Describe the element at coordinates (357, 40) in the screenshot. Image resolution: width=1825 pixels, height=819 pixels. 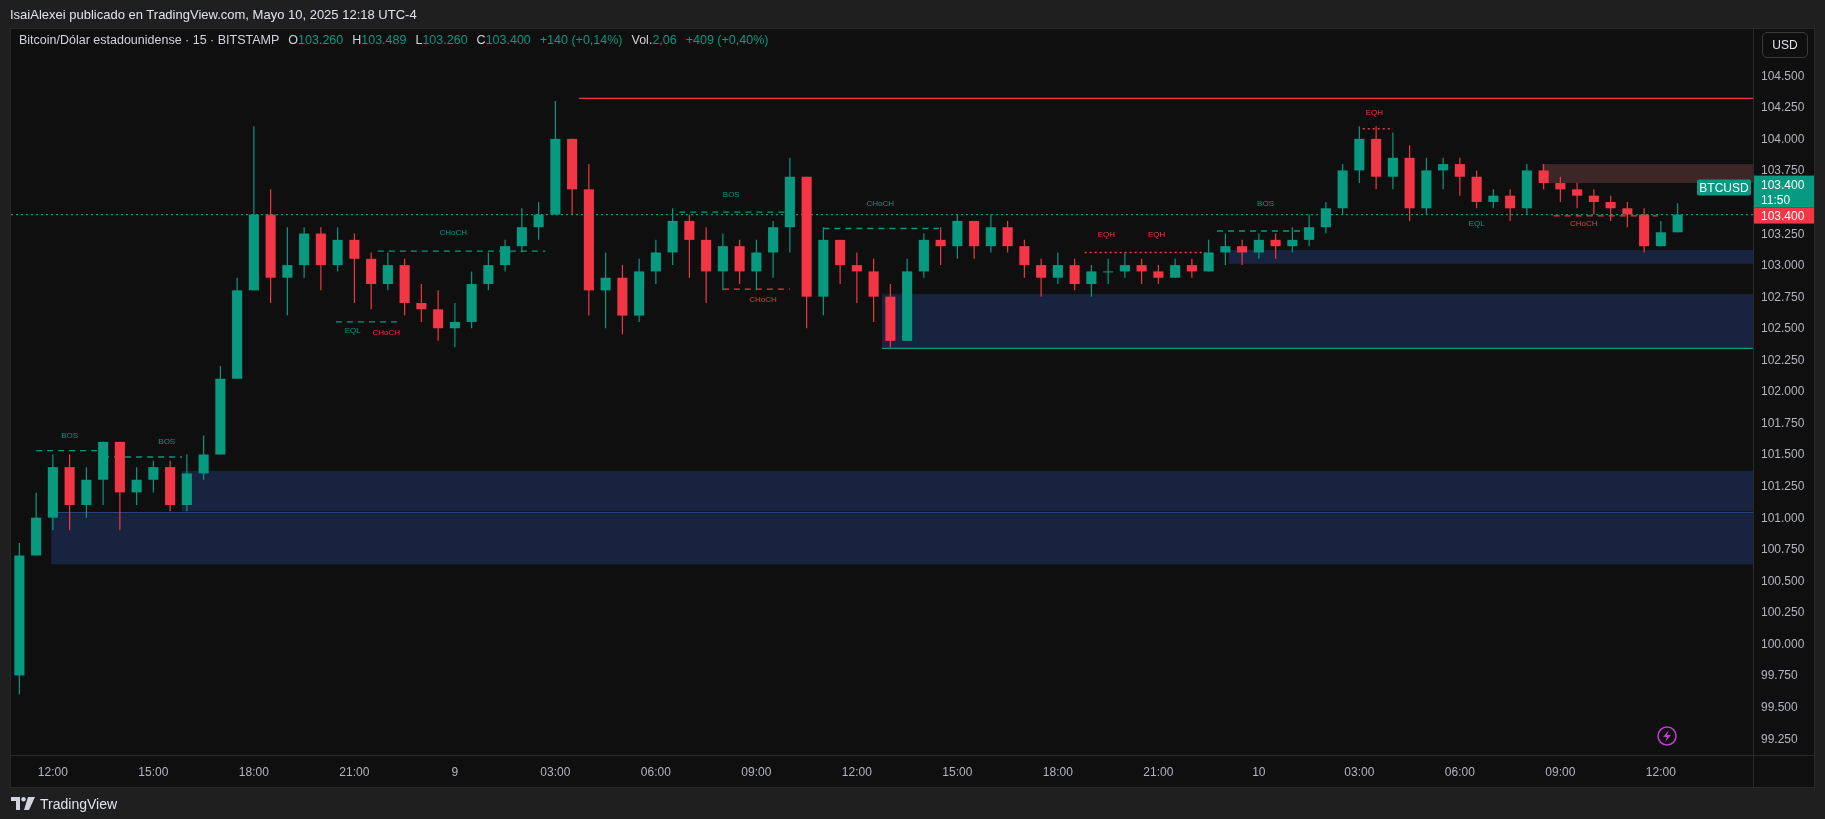
I see `legend-label: H` at that location.